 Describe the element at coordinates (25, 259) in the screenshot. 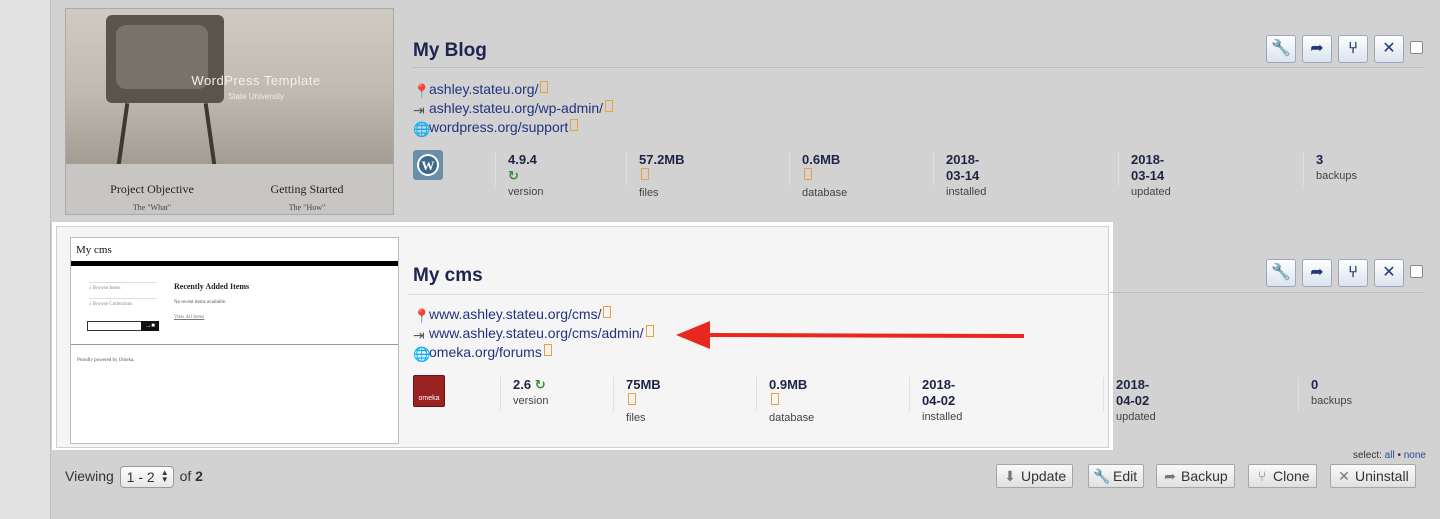

I see `left-rail` at that location.